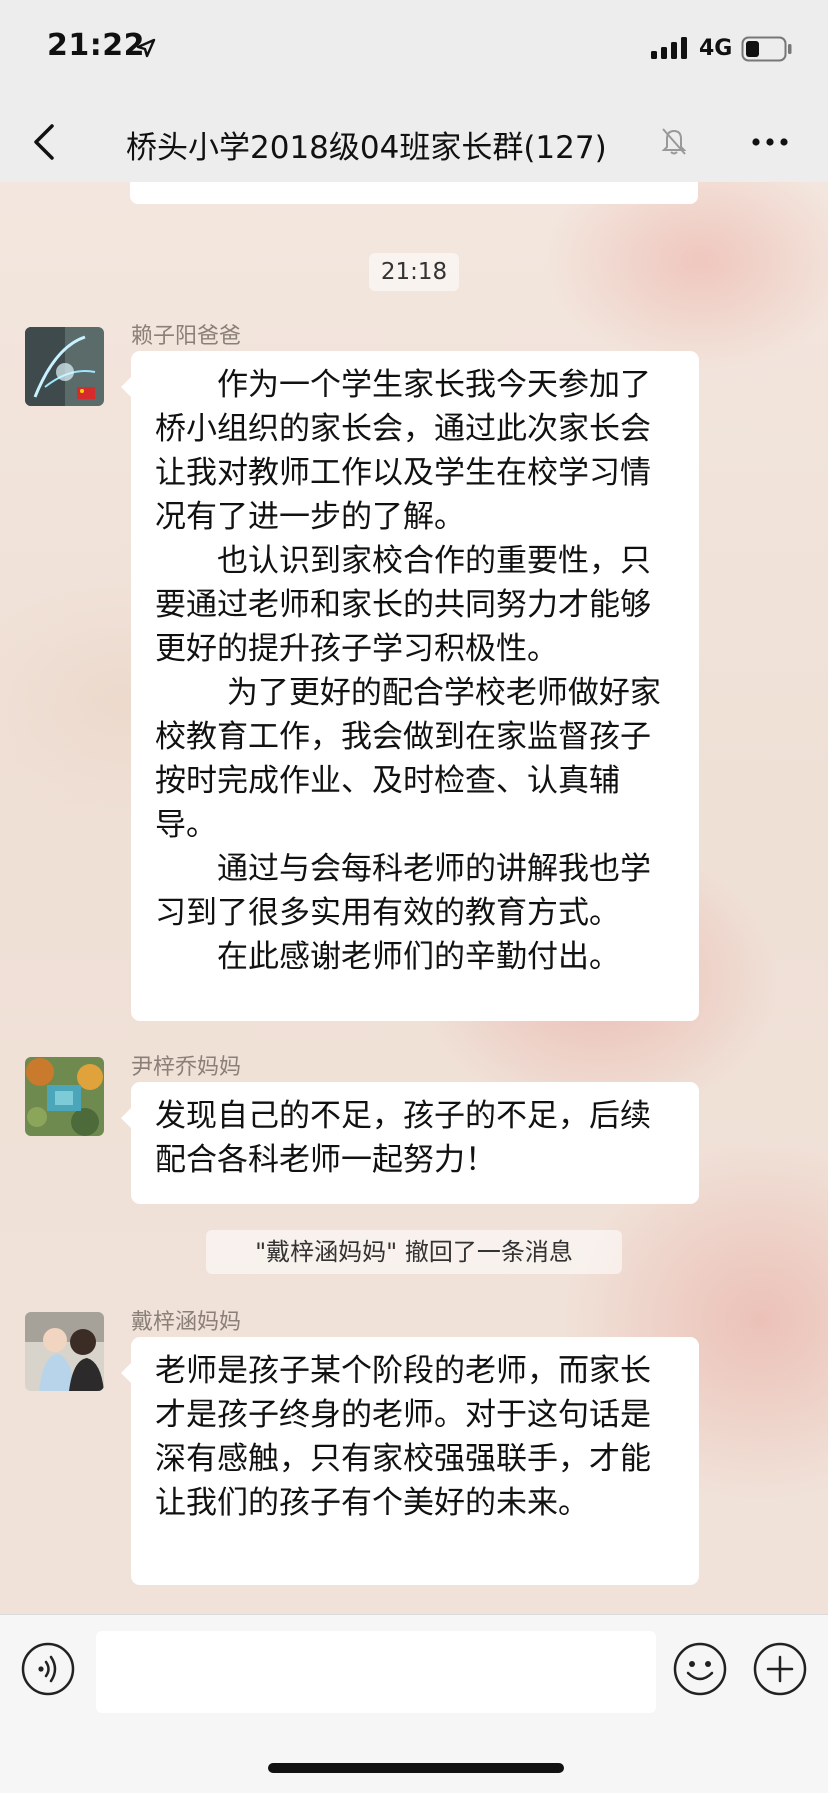  Describe the element at coordinates (146, 48) in the screenshot. I see `location-arrow-icon` at that location.